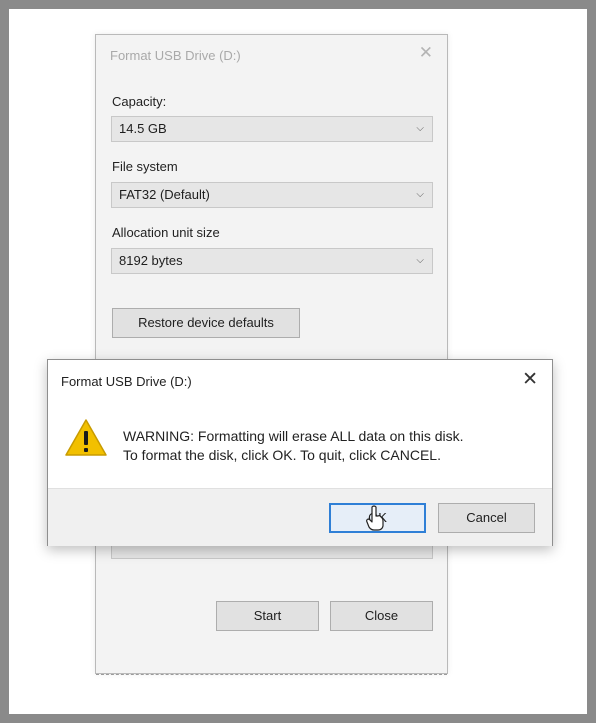 Image resolution: width=596 pixels, height=723 pixels. What do you see at coordinates (375, 518) in the screenshot?
I see `hand-cursor-icon` at bounding box center [375, 518].